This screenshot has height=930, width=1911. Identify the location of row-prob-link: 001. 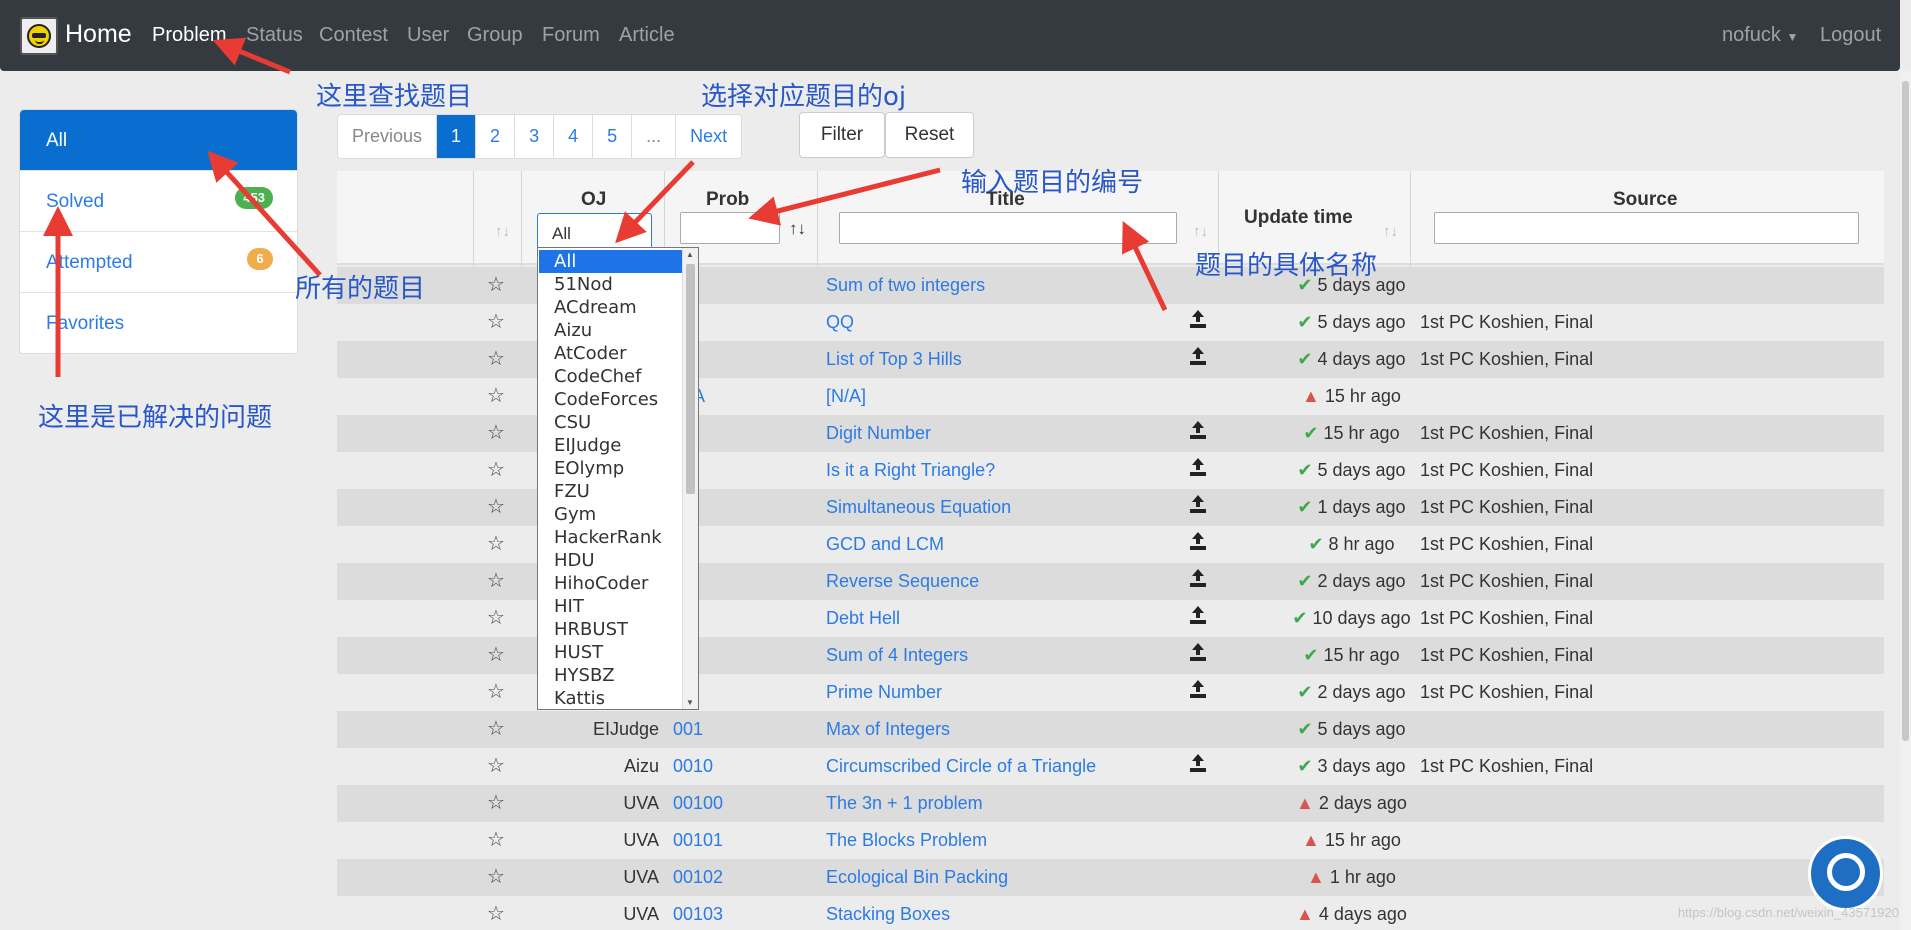
(688, 729).